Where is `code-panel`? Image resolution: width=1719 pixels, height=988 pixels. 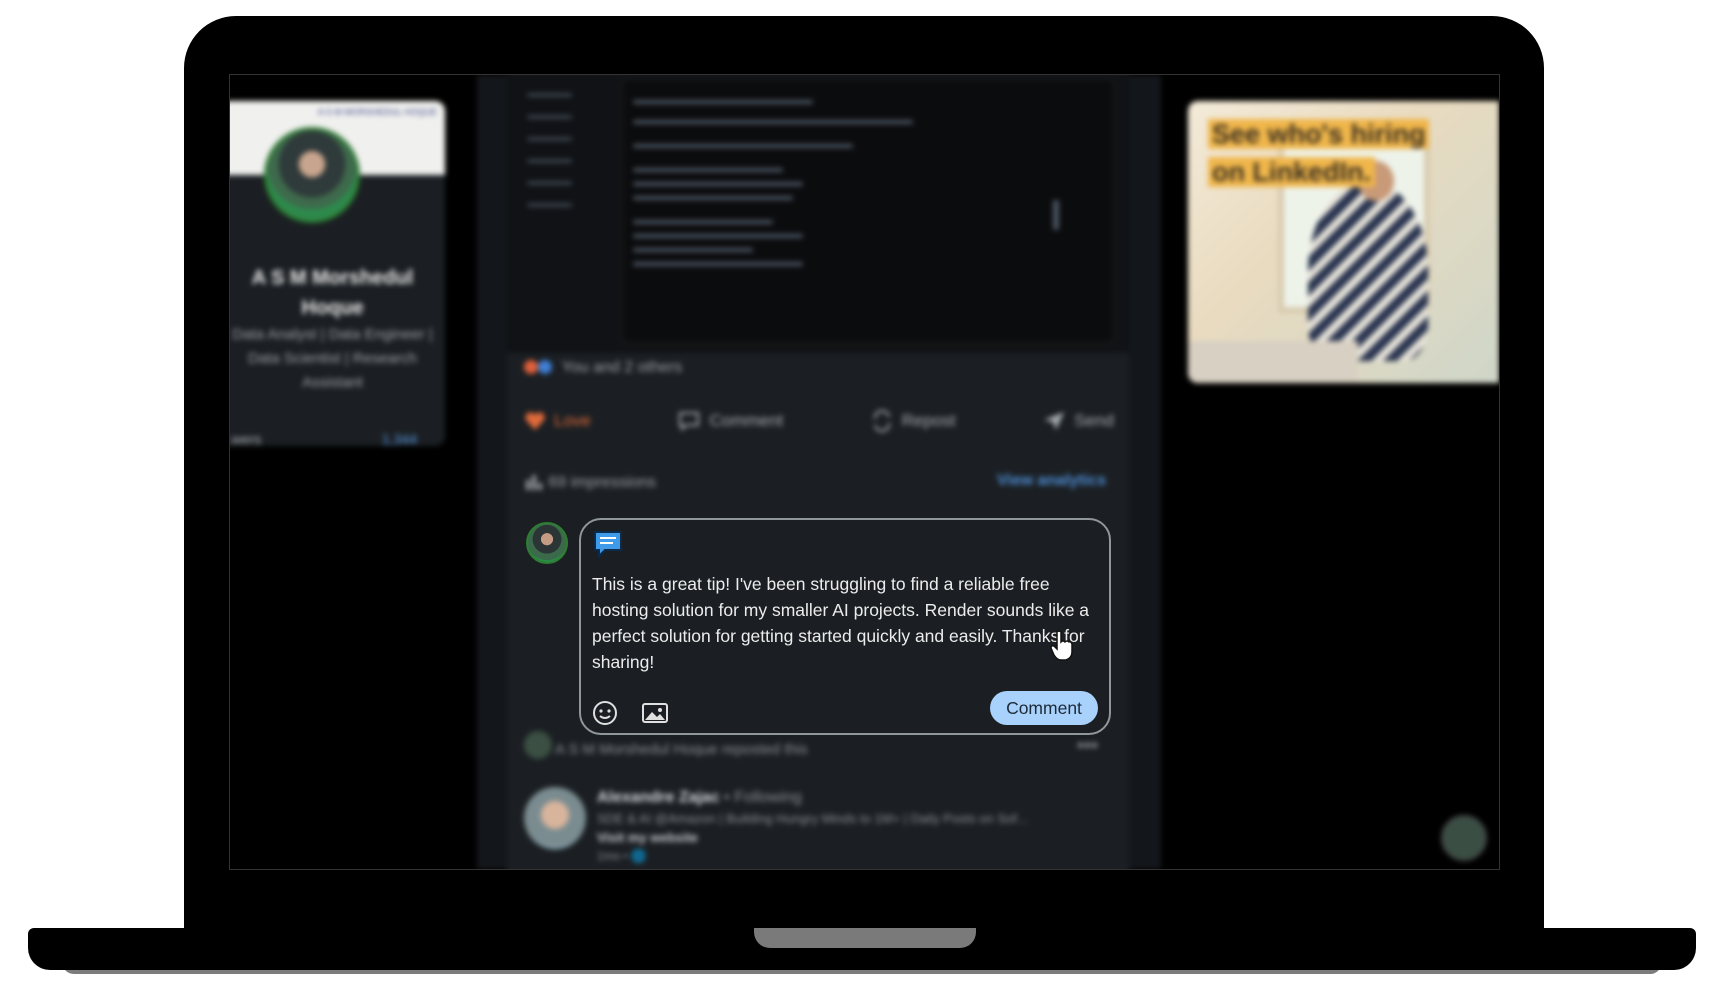 code-panel is located at coordinates (868, 211).